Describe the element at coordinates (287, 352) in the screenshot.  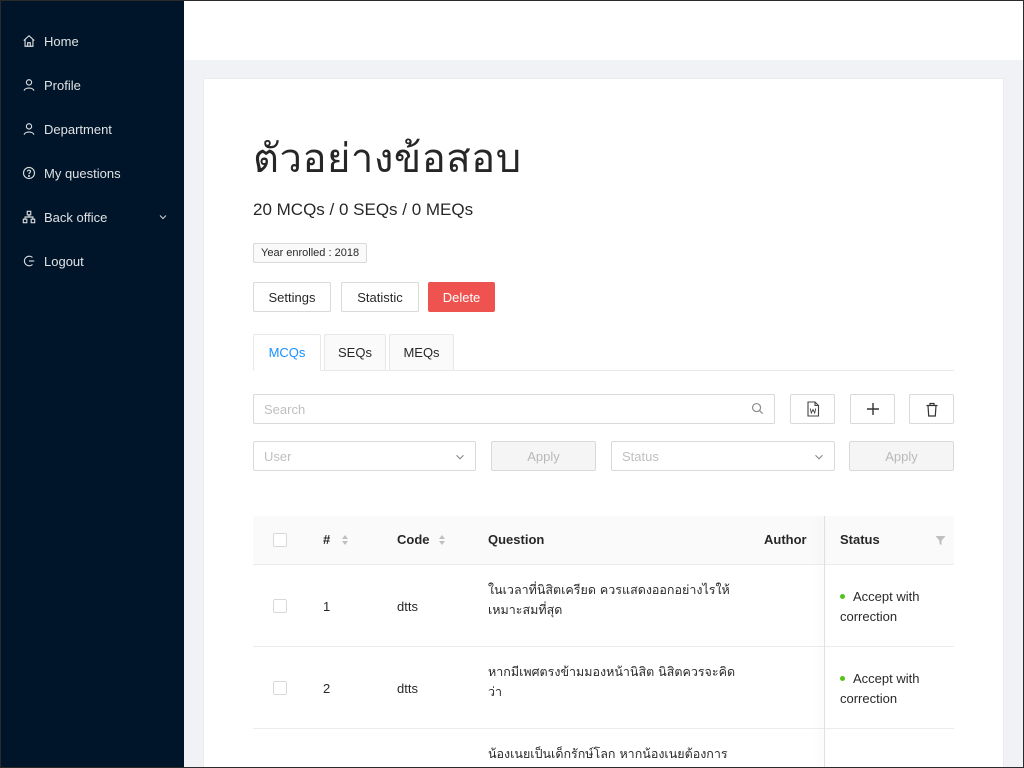
I see `tab-mcqs: MCQs` at that location.